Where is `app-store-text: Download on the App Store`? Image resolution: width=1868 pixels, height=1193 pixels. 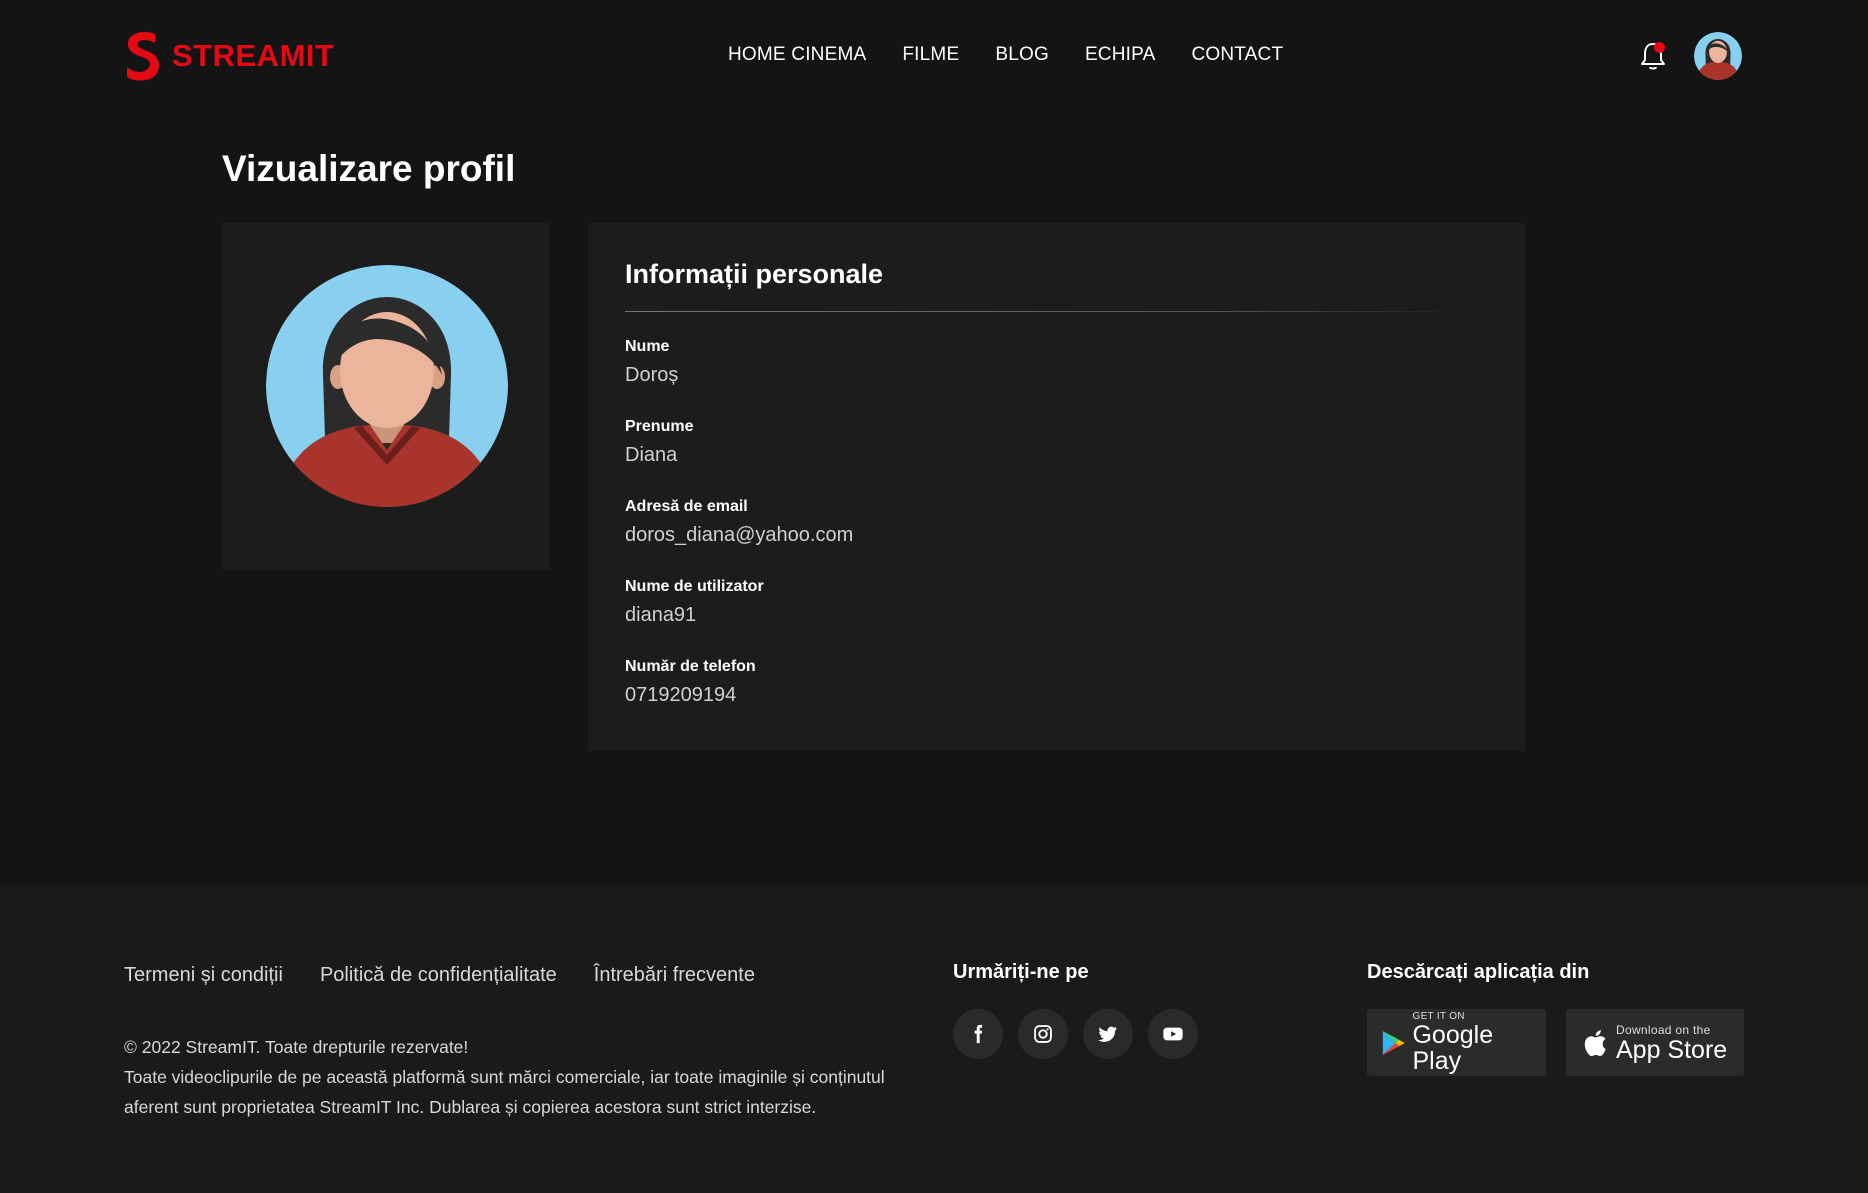 app-store-text: Download on the App Store is located at coordinates (1671, 1043).